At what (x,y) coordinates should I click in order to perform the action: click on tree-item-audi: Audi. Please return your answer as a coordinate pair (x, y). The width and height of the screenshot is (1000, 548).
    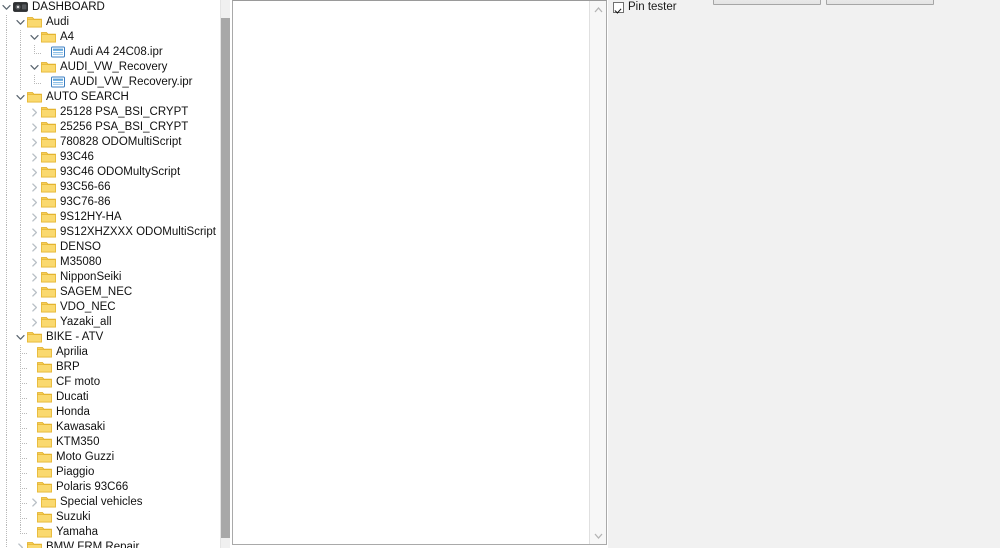
    Looking at the image, I should click on (110, 22).